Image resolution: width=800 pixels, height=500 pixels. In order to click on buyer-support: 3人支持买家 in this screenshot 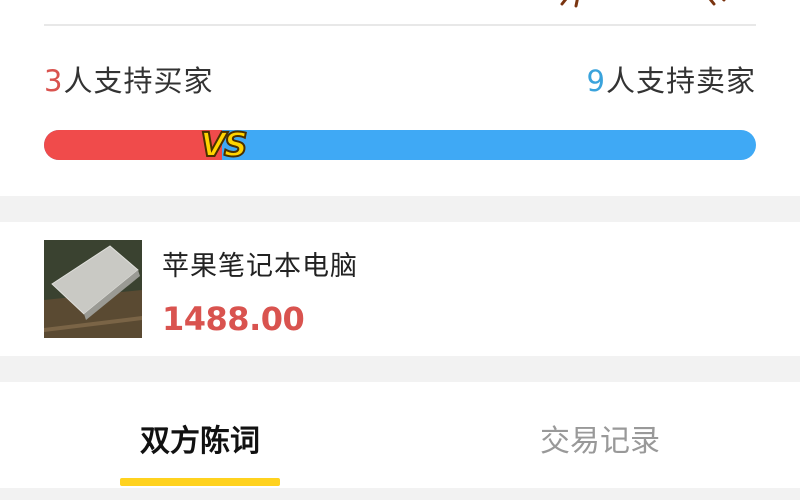, I will do `click(128, 79)`.